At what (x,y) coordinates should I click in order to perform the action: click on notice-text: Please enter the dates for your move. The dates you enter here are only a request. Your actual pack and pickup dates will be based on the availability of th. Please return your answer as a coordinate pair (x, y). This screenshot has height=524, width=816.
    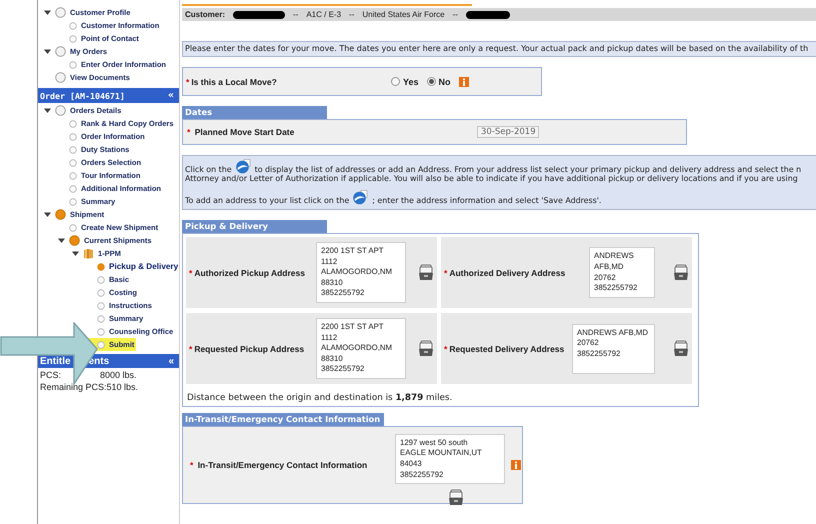
    Looking at the image, I should click on (499, 49).